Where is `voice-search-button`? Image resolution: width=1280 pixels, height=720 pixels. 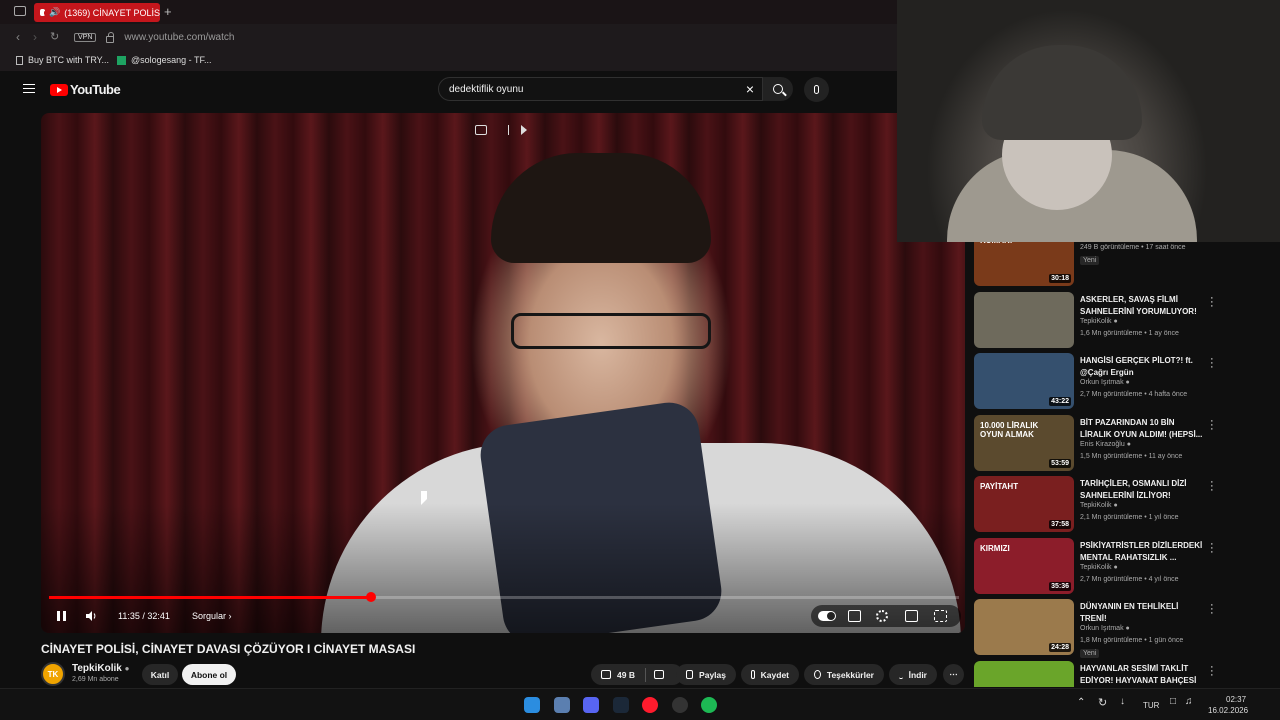 voice-search-button is located at coordinates (816, 89).